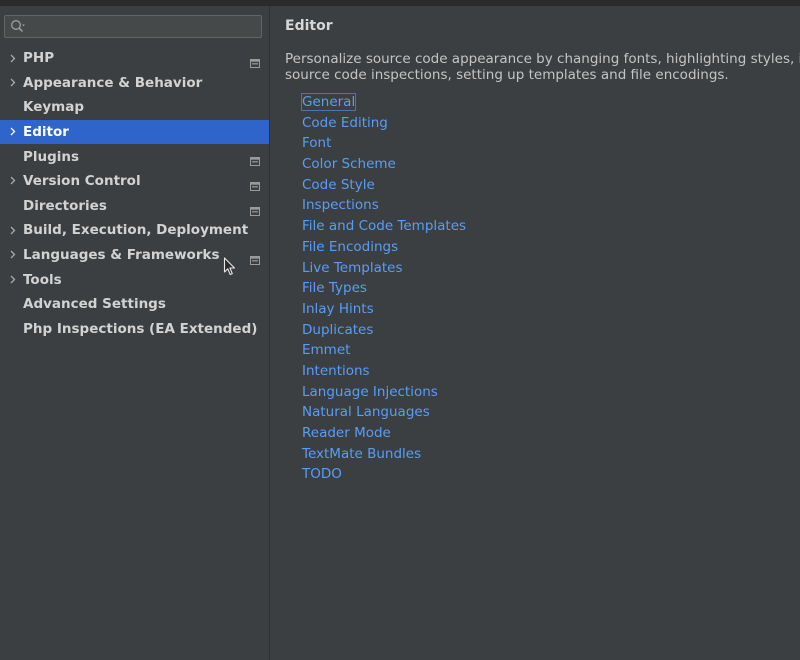 Image resolution: width=800 pixels, height=660 pixels. I want to click on sidebar-item-advanced-settings: Advanced Settings, so click(134, 304).